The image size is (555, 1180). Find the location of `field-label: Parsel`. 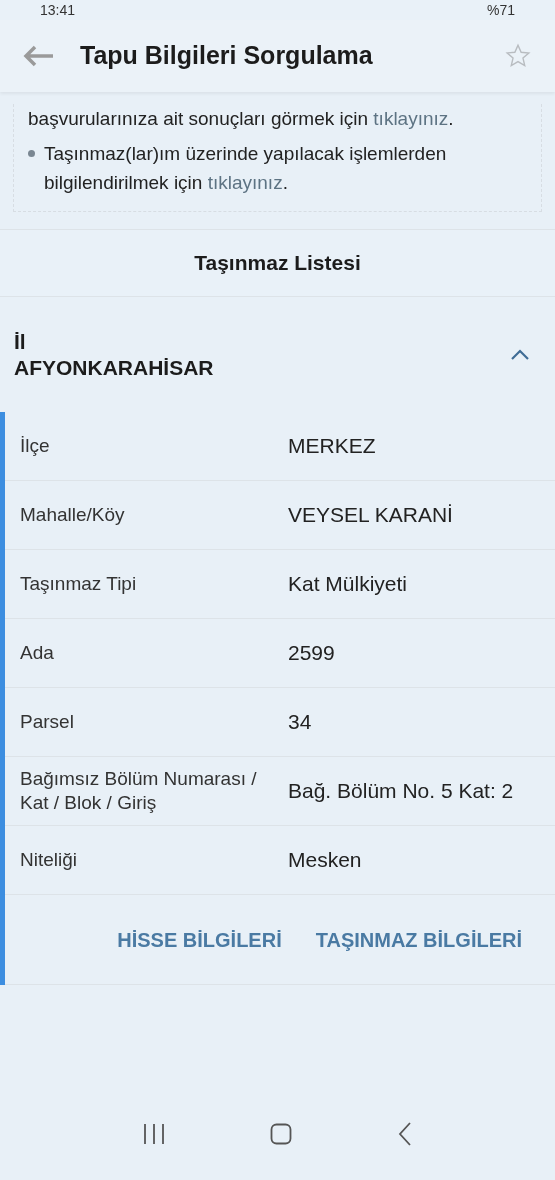

field-label: Parsel is located at coordinates (47, 722).